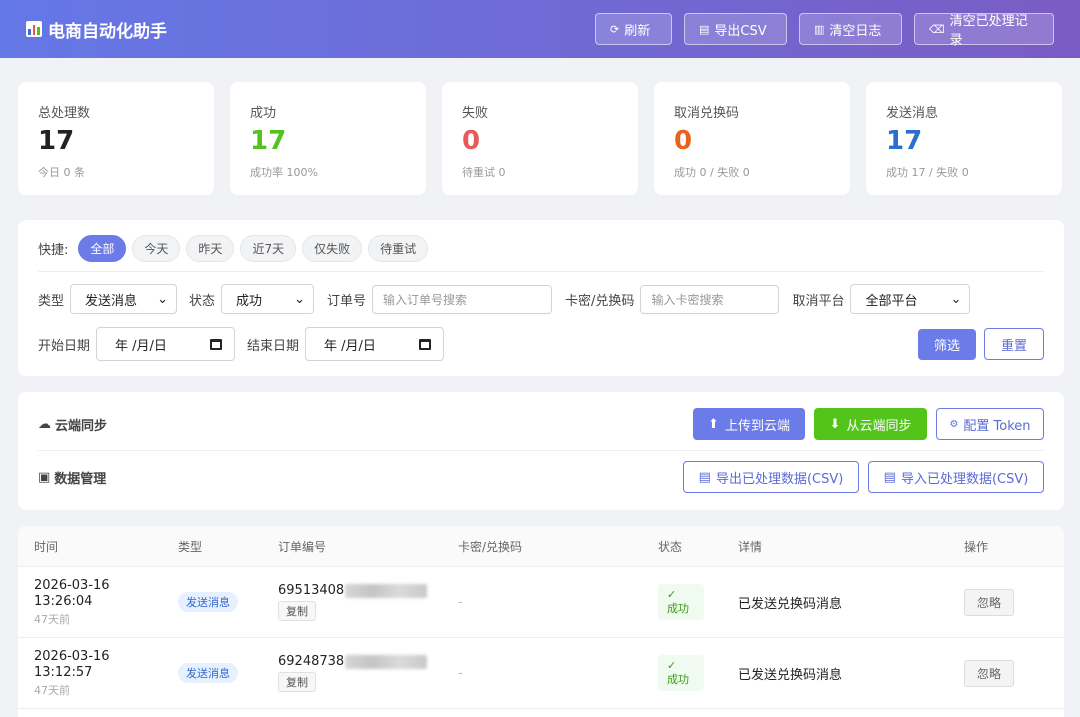 Image resolution: width=1080 pixels, height=717 pixels. I want to click on start-date-label: 开始日期, so click(64, 346).